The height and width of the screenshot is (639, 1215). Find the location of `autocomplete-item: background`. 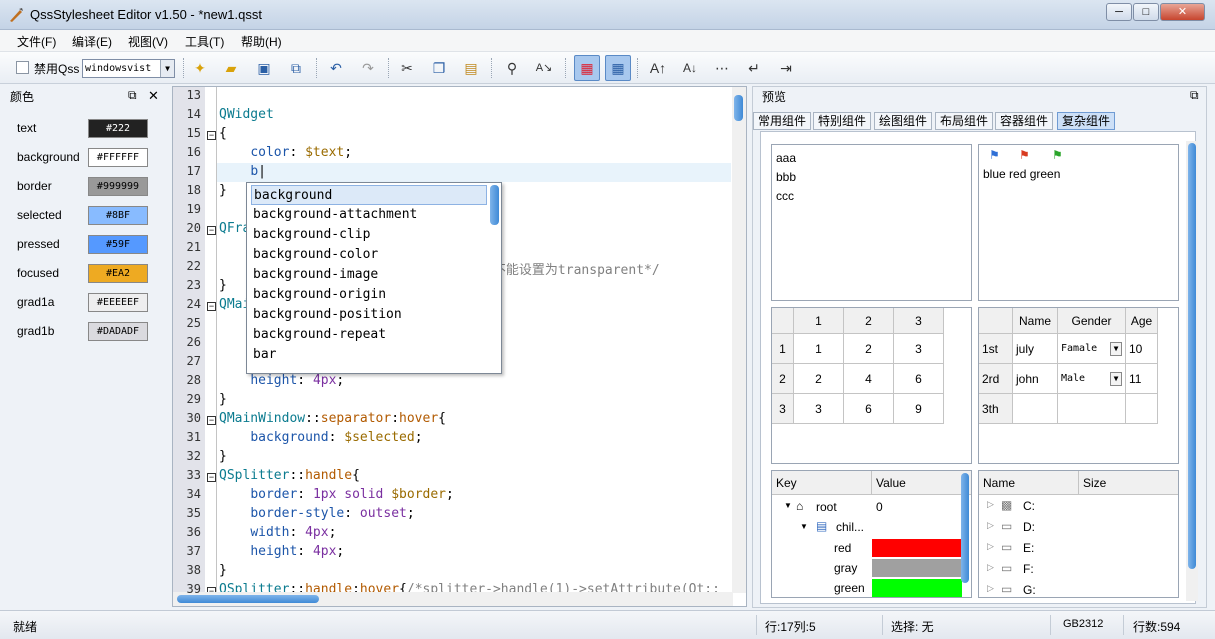

autocomplete-item: background is located at coordinates (369, 195).